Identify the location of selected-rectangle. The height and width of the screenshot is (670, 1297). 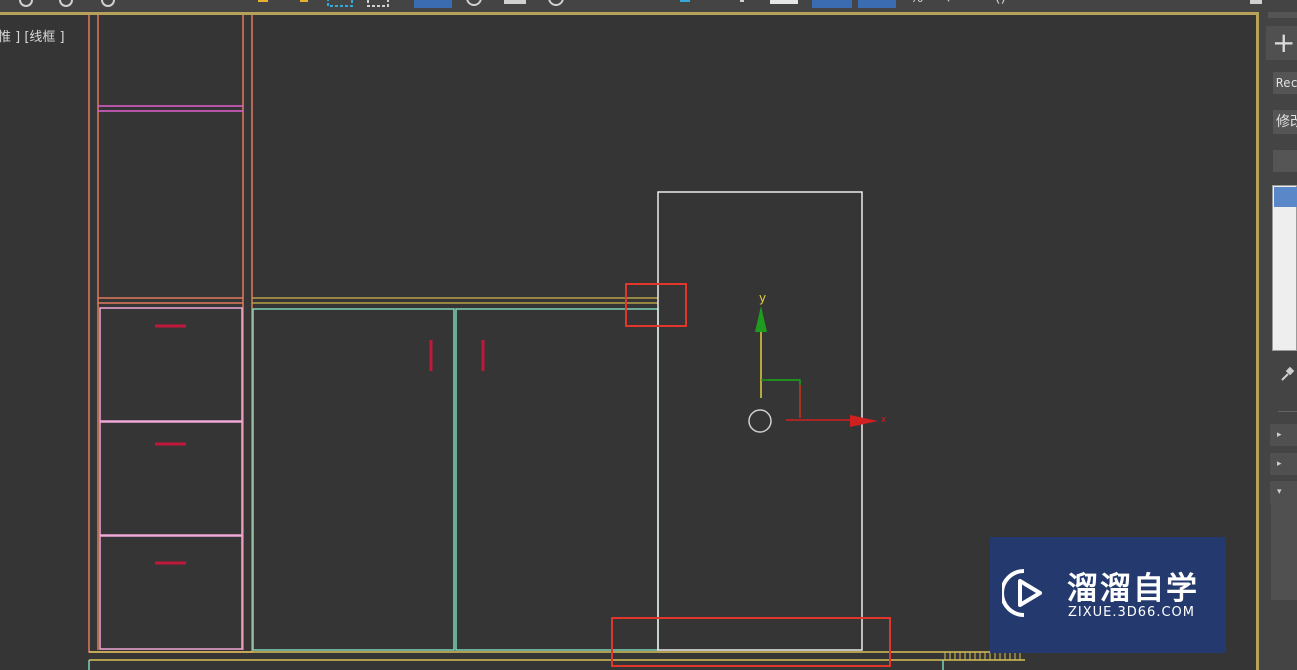
(760, 421).